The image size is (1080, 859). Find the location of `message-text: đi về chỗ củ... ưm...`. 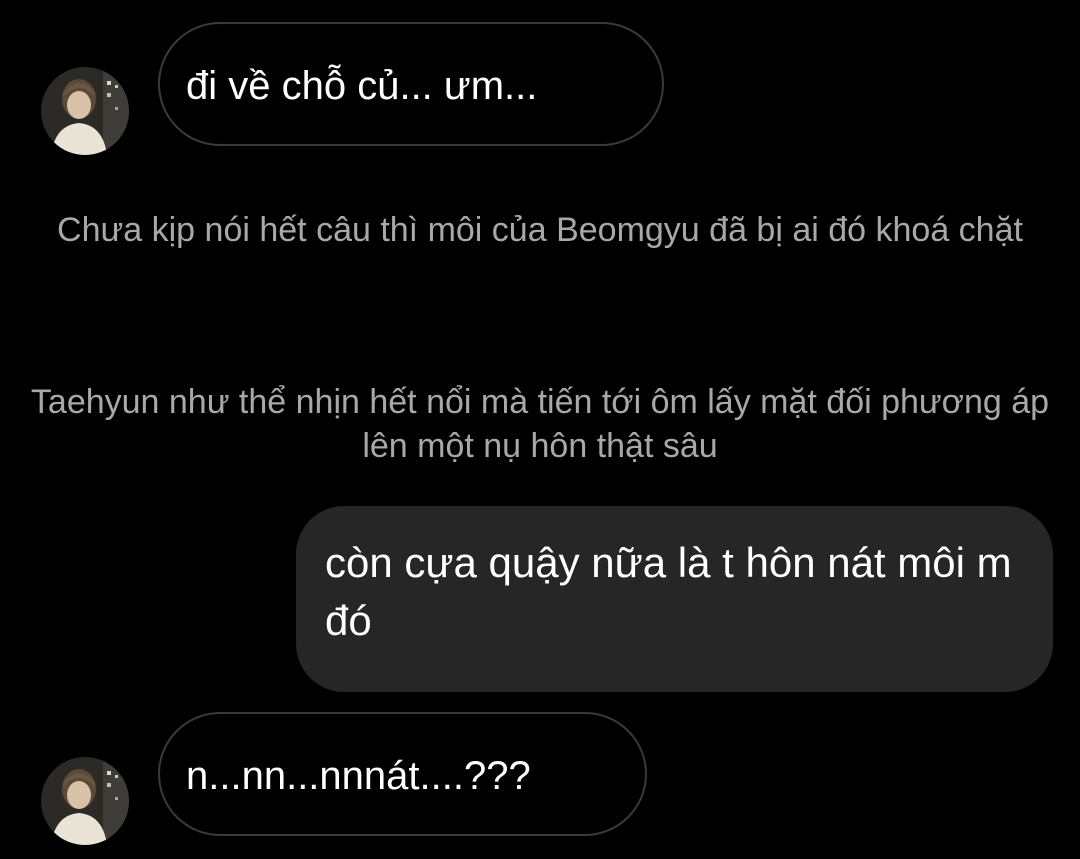

message-text: đi về chỗ củ... ưm... is located at coordinates (362, 86).